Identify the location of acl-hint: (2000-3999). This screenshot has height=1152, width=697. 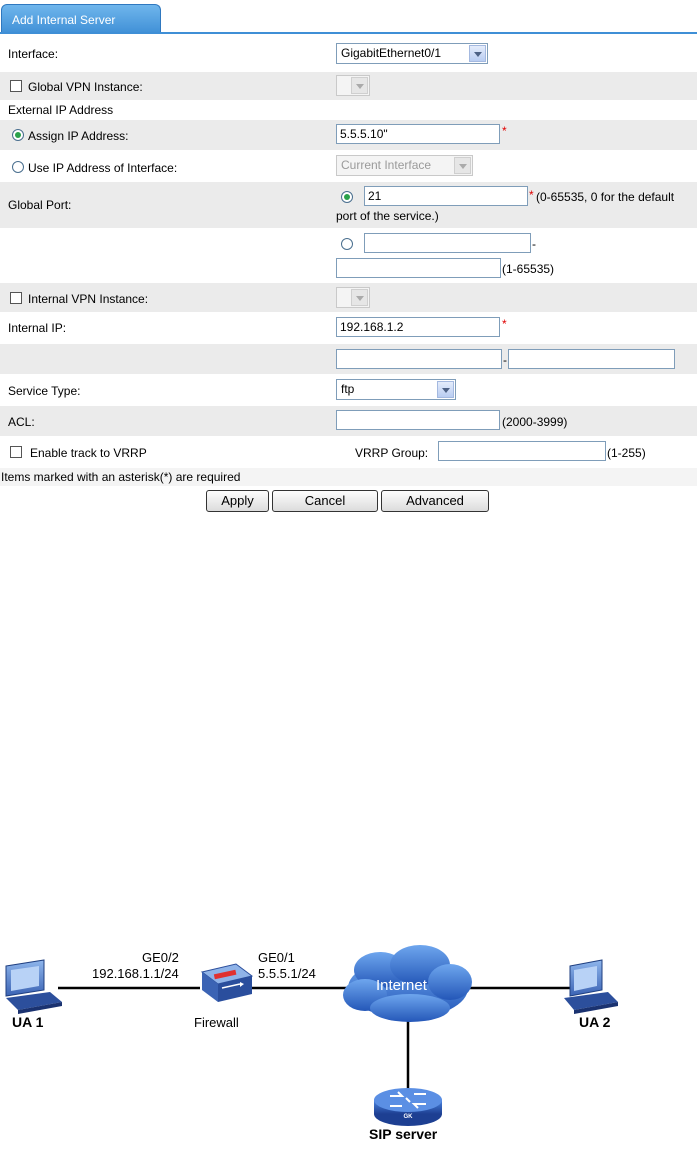
(535, 422).